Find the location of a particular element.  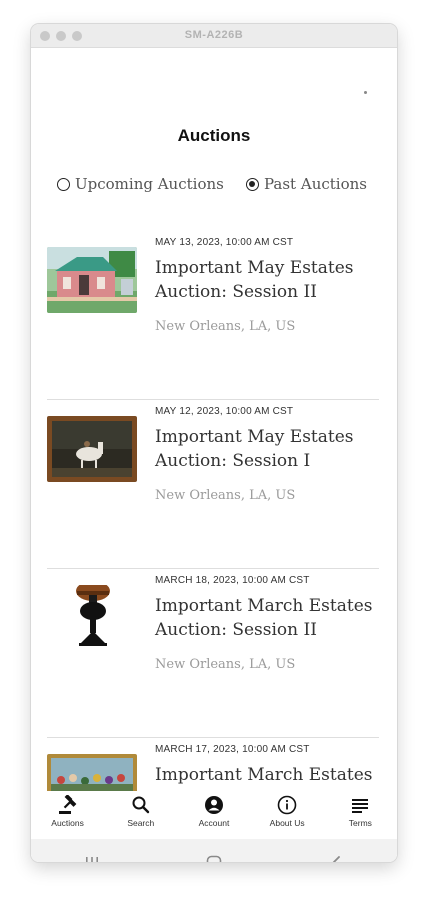

past-auctions-label: Past Auctions is located at coordinates (315, 184).